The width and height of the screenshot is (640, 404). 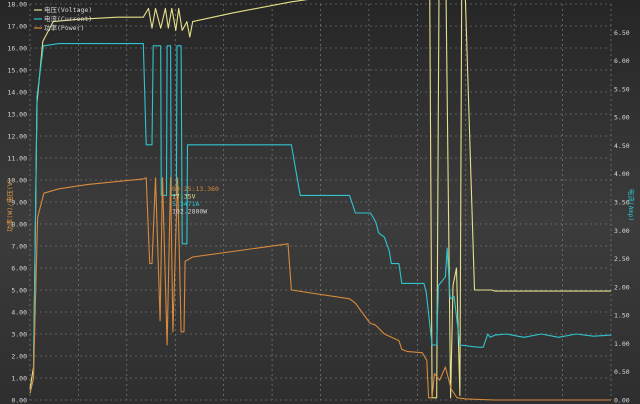 I want to click on legend-label: 功率(Power), so click(x=64, y=27).